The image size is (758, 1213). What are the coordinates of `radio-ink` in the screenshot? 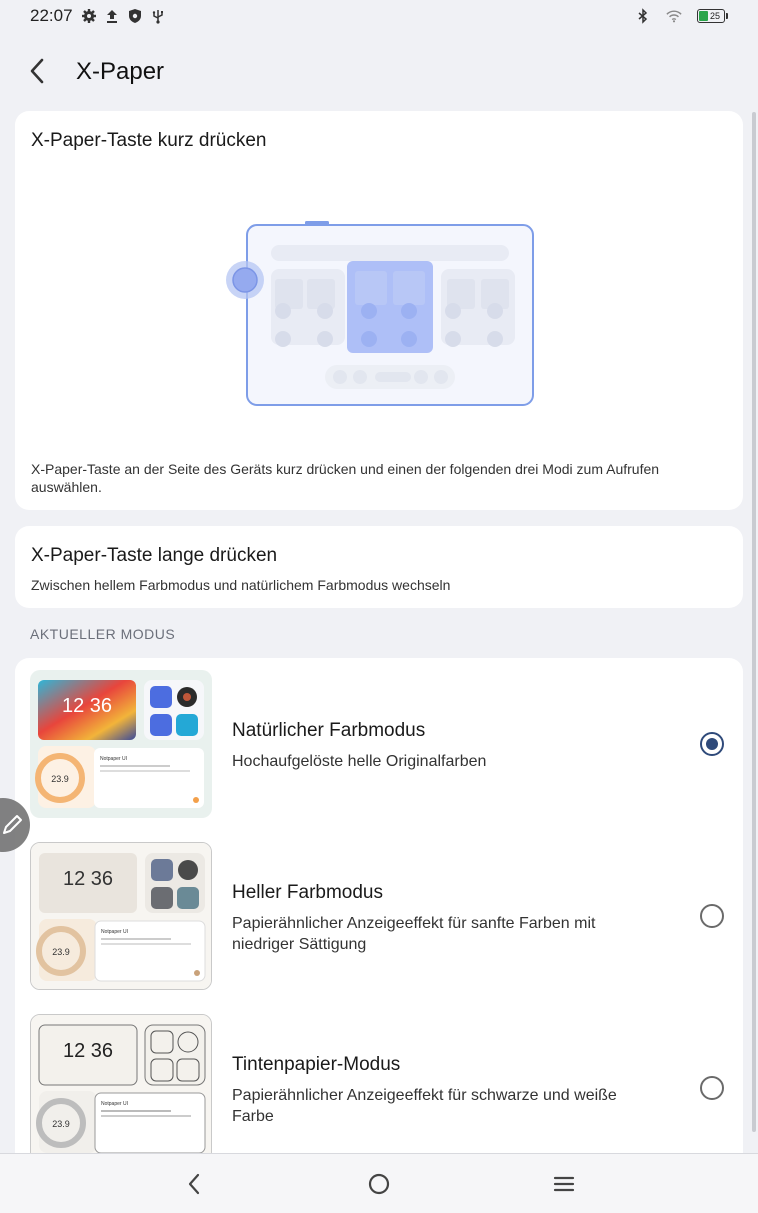 It's located at (712, 1088).